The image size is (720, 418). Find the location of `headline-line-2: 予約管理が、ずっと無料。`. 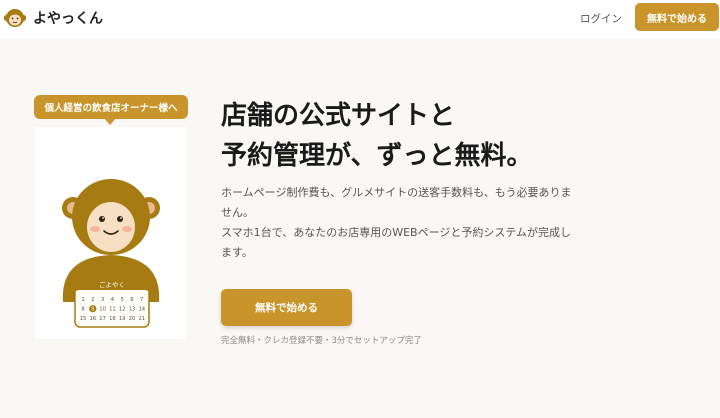

headline-line-2: 予約管理が、ずっと無料。 is located at coordinates (377, 156).